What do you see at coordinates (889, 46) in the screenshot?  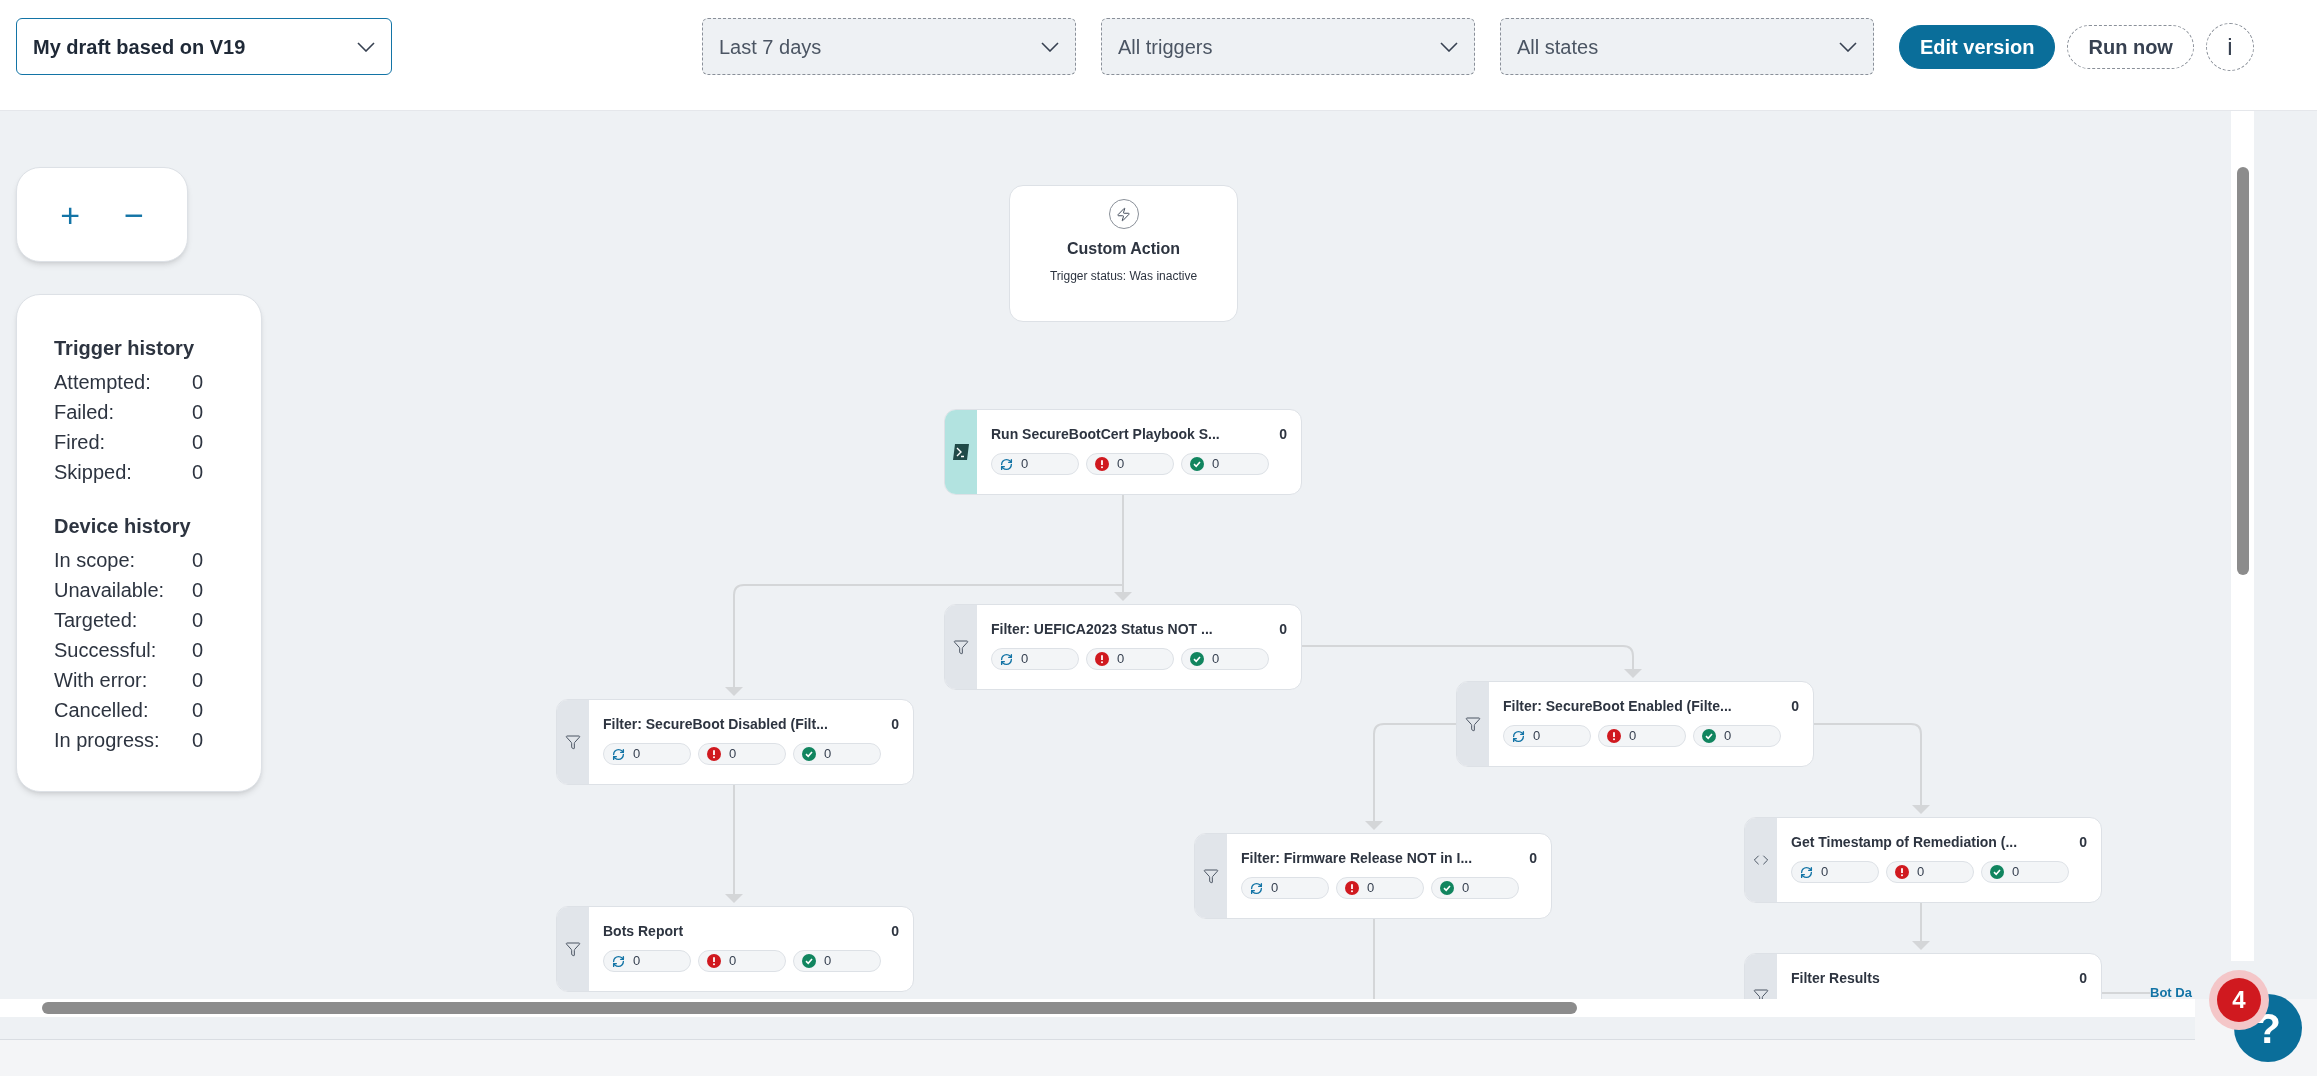 I see `filter-dropdown: Last 7 days` at bounding box center [889, 46].